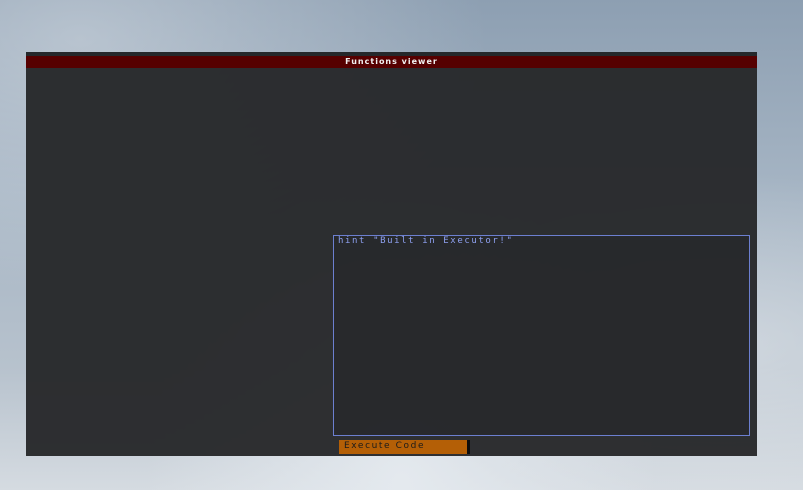  Describe the element at coordinates (391, 62) in the screenshot. I see `window-title: Functions viewer` at that location.